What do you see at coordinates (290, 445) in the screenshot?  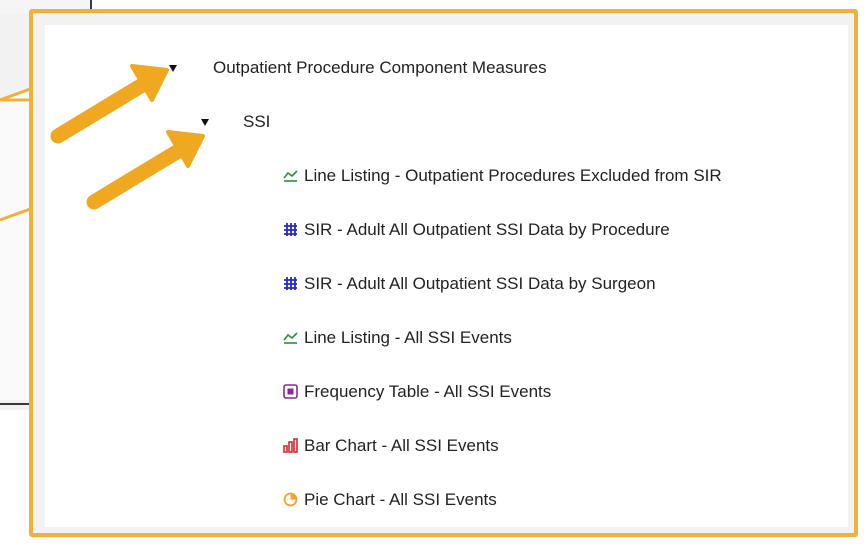 I see `bar-chart-icon` at bounding box center [290, 445].